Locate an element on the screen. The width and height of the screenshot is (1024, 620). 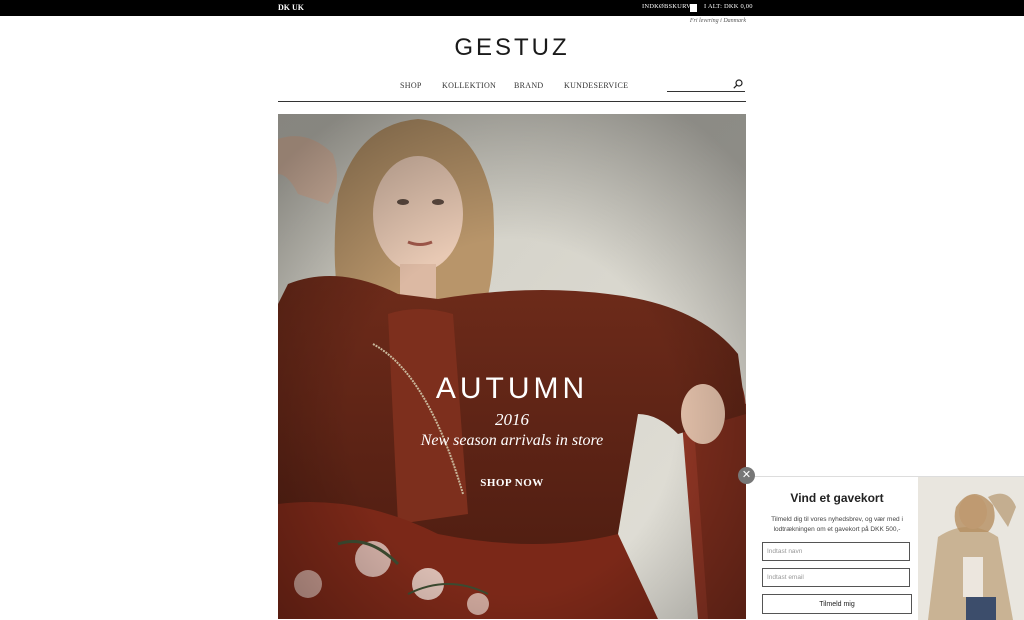
cart-link: INDKØBSKURV is located at coordinates (666, 6).